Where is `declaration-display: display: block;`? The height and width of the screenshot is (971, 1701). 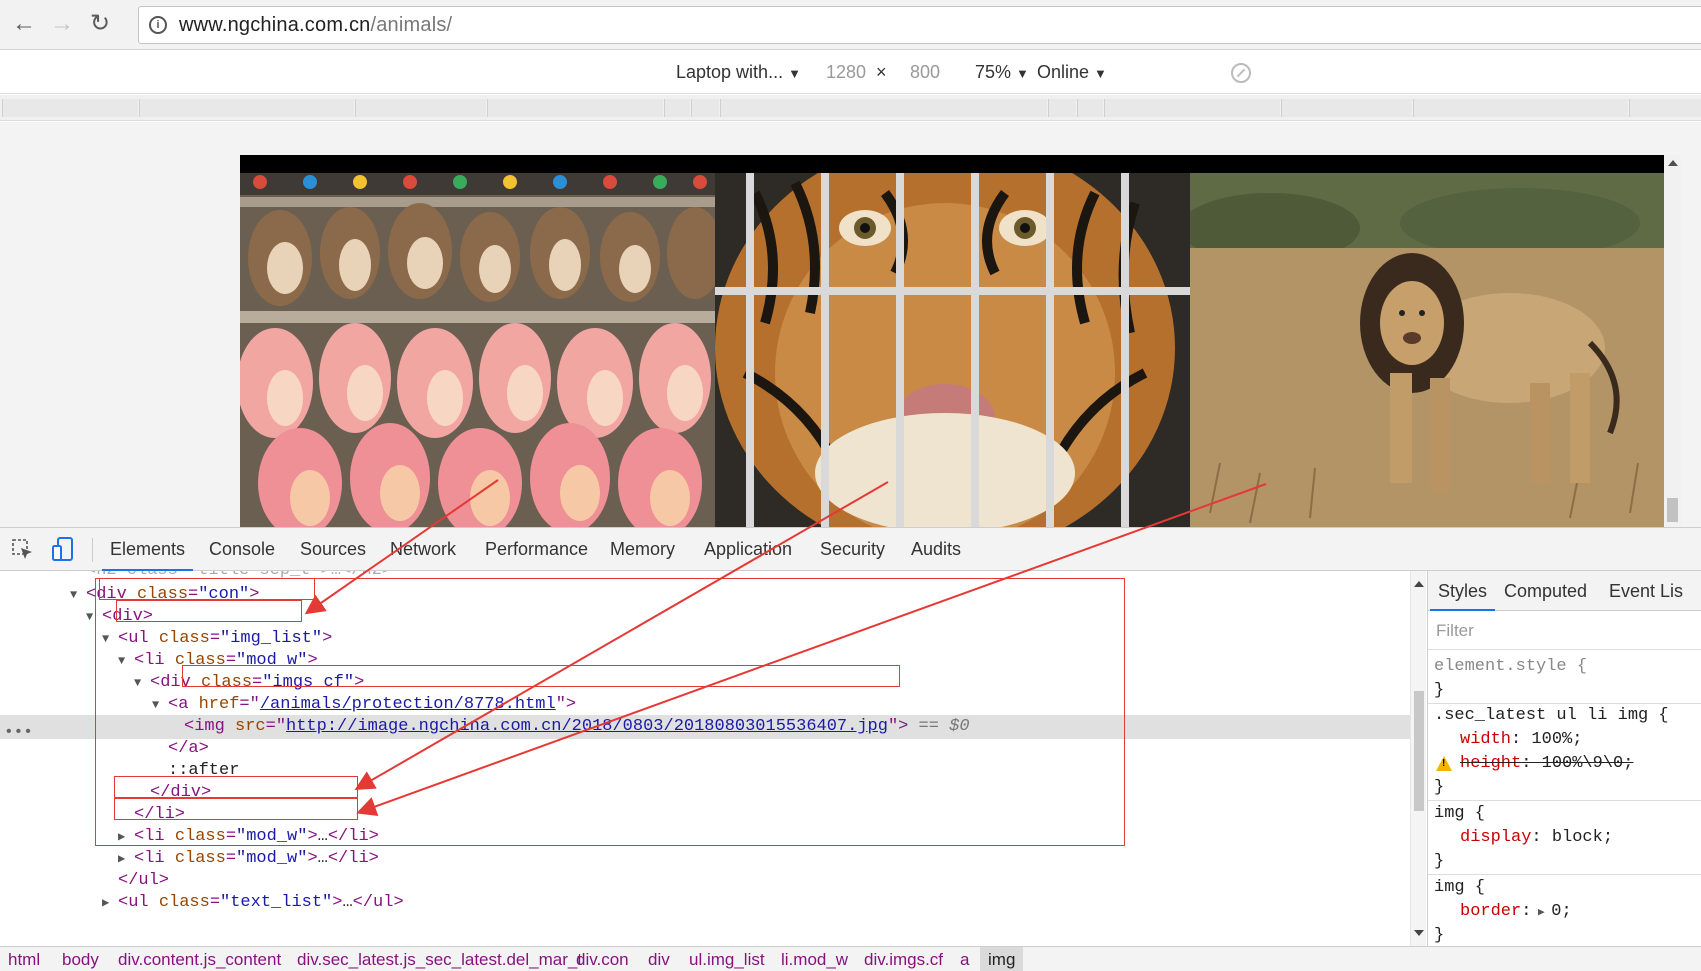
declaration-display: display: block; is located at coordinates (1564, 838).